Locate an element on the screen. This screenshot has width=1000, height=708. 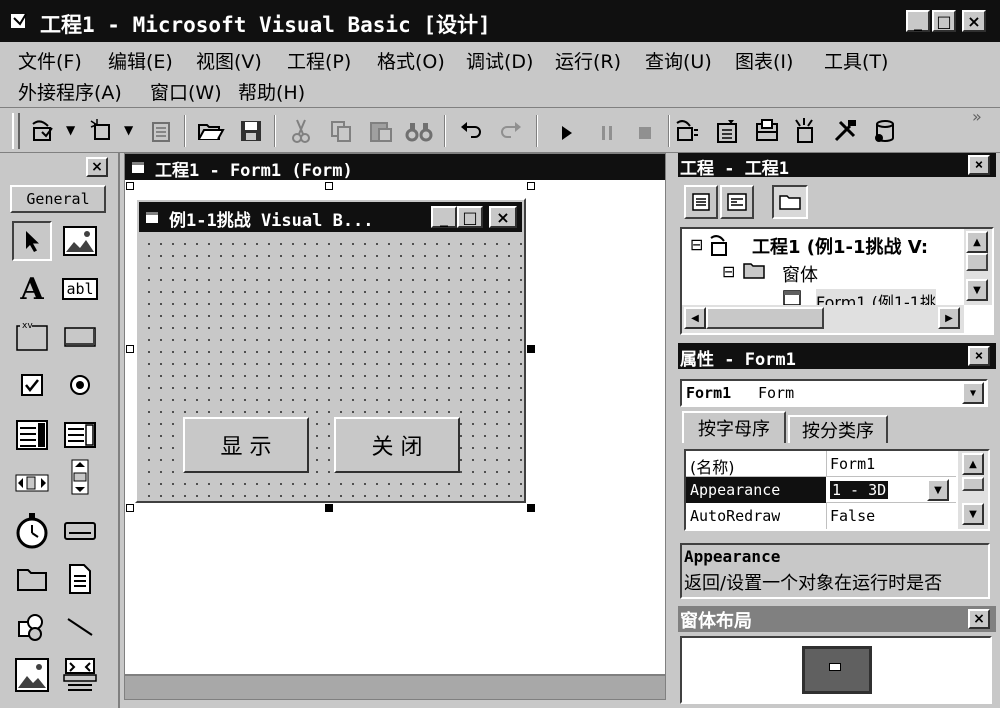
checkbox-icon is located at coordinates (32, 385).